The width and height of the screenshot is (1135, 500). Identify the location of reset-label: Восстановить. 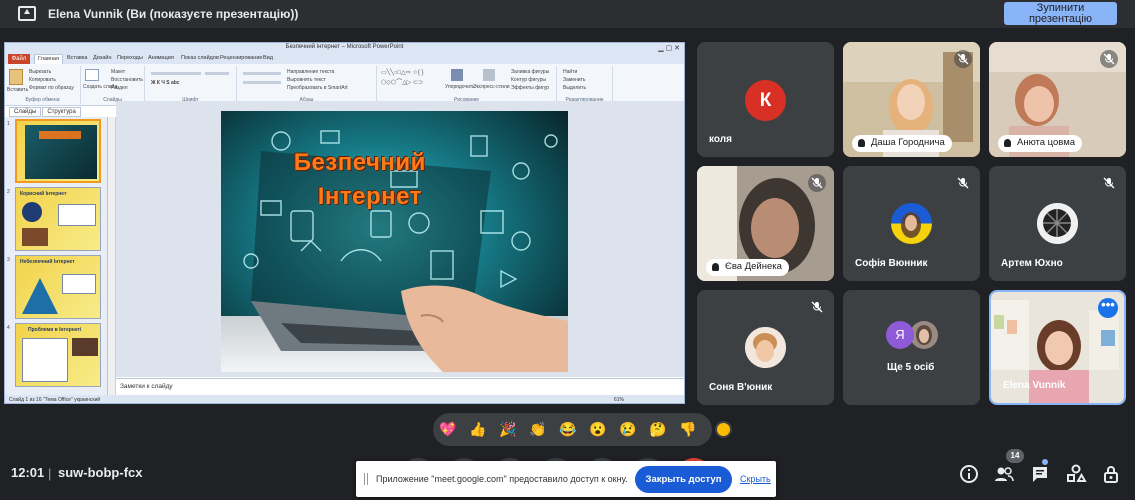
(127, 80).